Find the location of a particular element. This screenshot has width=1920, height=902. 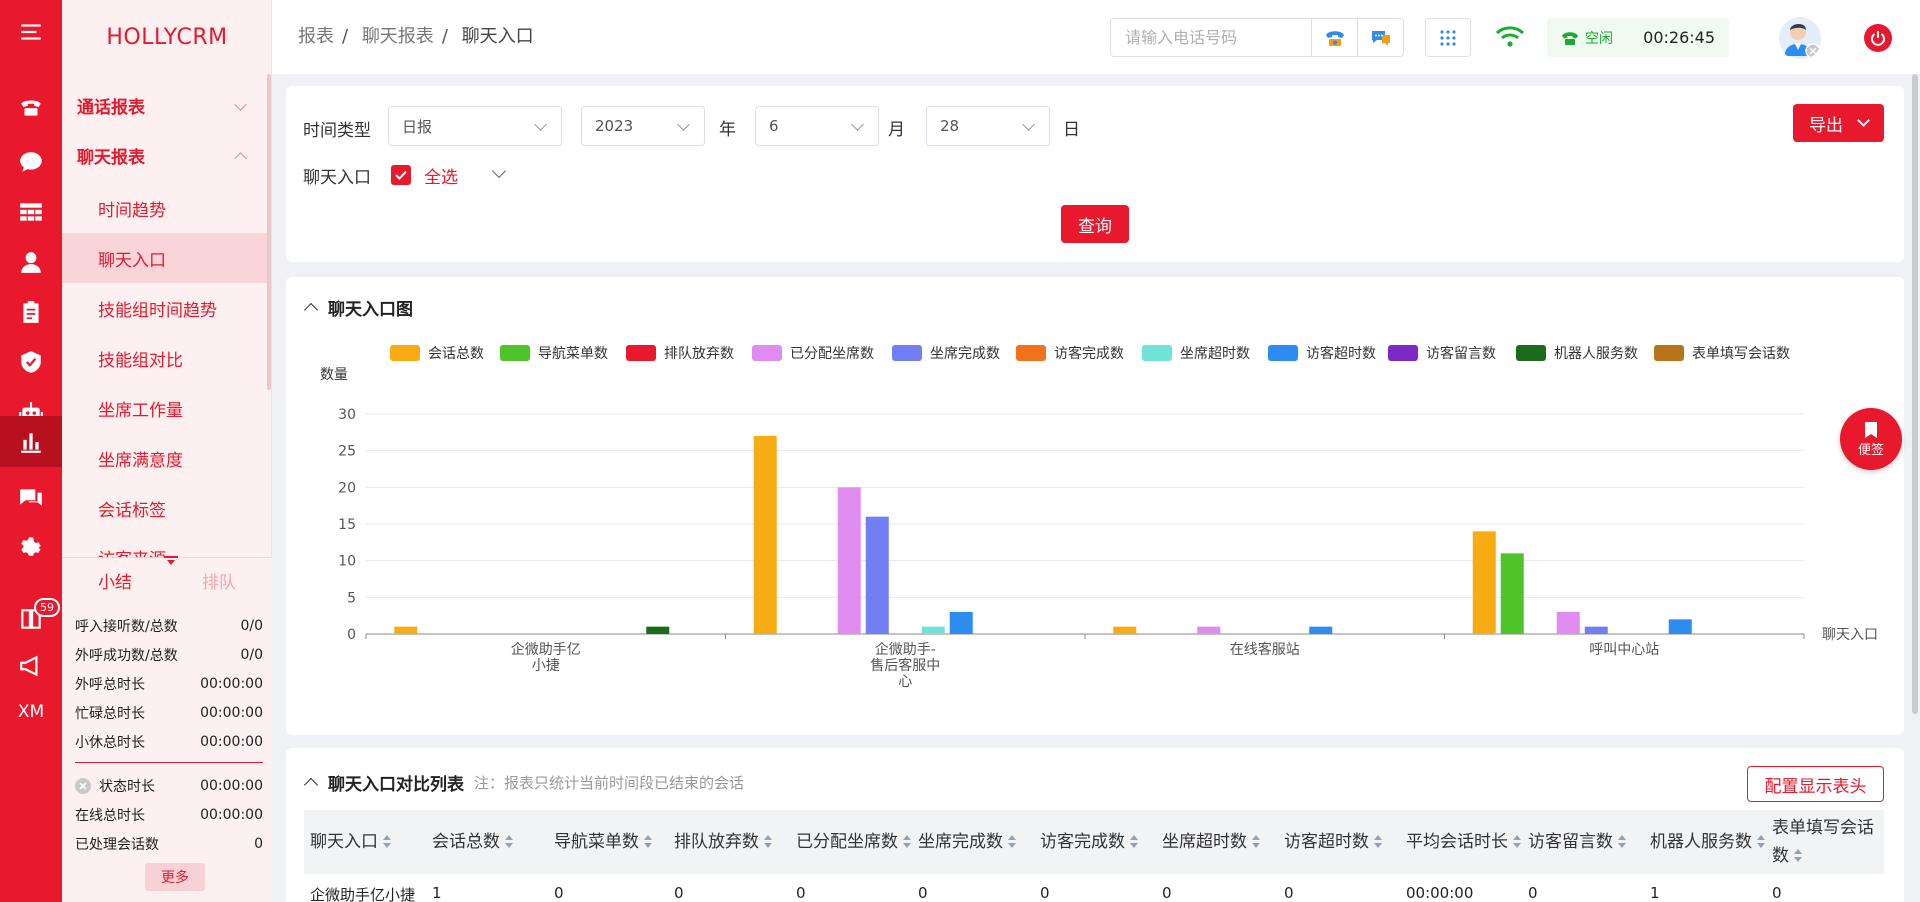

export-button: 导出 is located at coordinates (1838, 123).